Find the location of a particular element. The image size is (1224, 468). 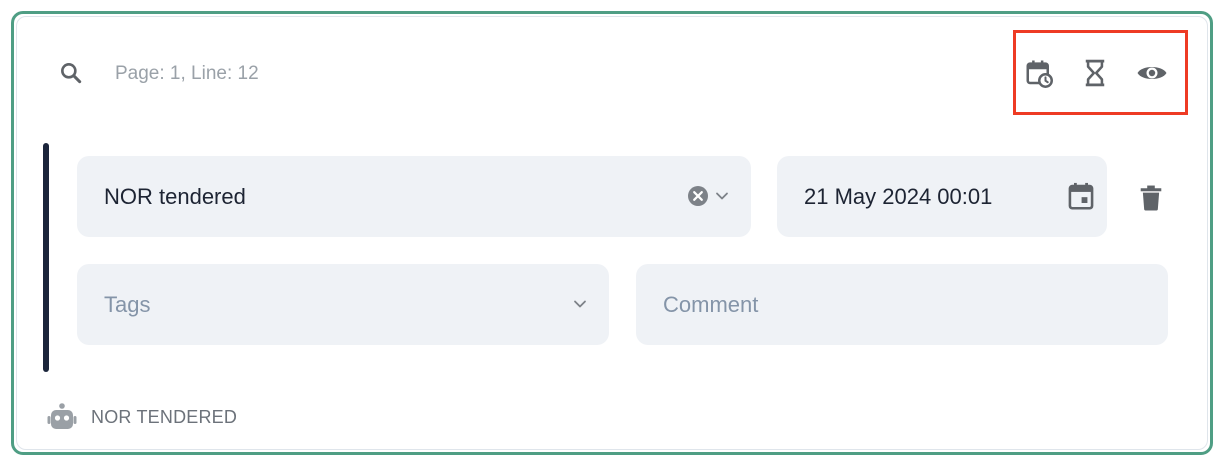

auto-detected-label: NOR TENDERED is located at coordinates (164, 417).